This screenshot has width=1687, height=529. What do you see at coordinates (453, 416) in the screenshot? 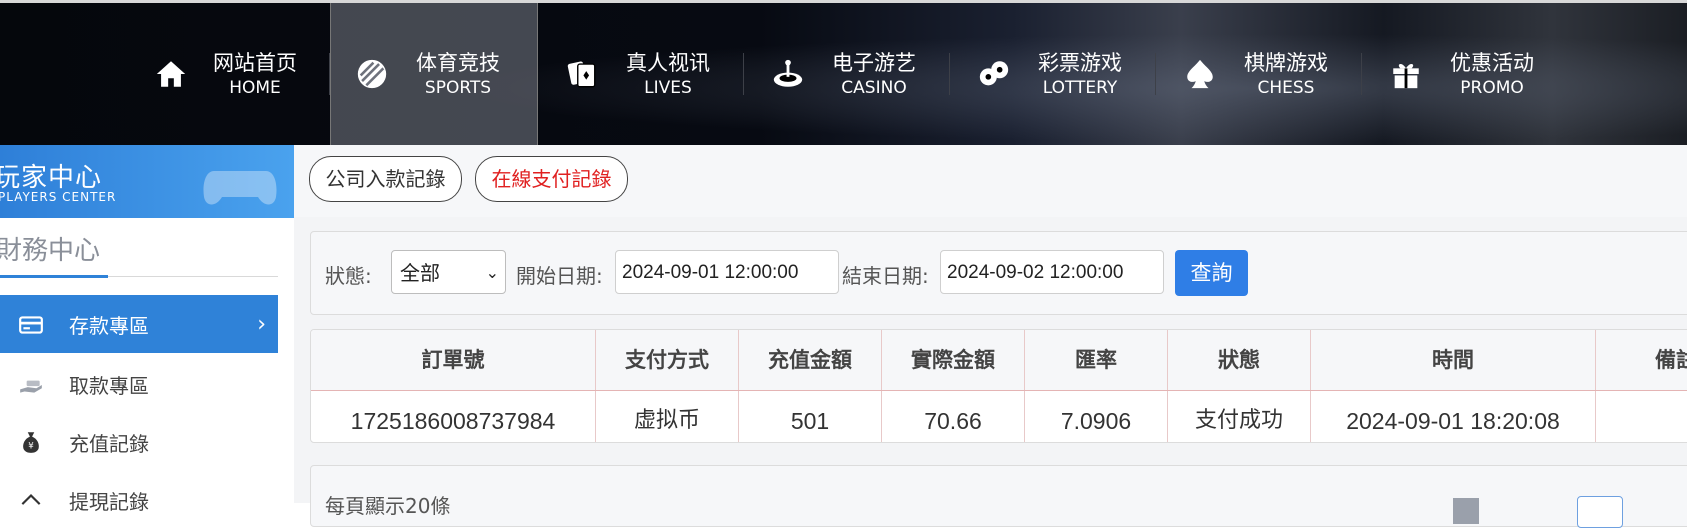
I see `order-number-cell: 1725186008737984` at bounding box center [453, 416].